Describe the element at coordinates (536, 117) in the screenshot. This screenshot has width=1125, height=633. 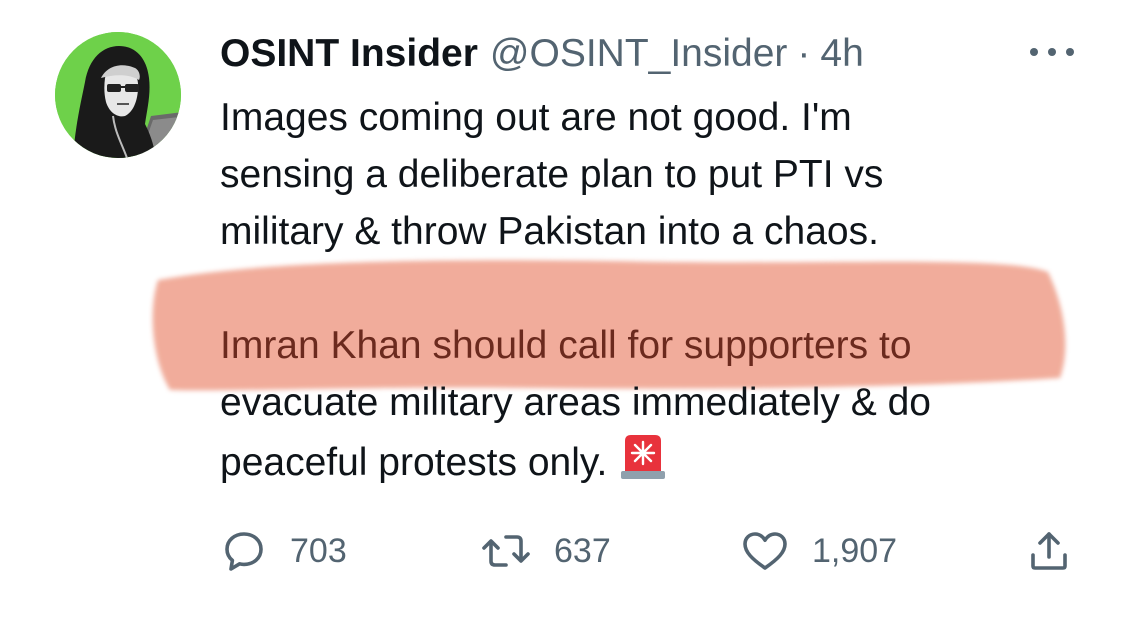
I see `body-line: Images coming out are not good. I'm` at that location.